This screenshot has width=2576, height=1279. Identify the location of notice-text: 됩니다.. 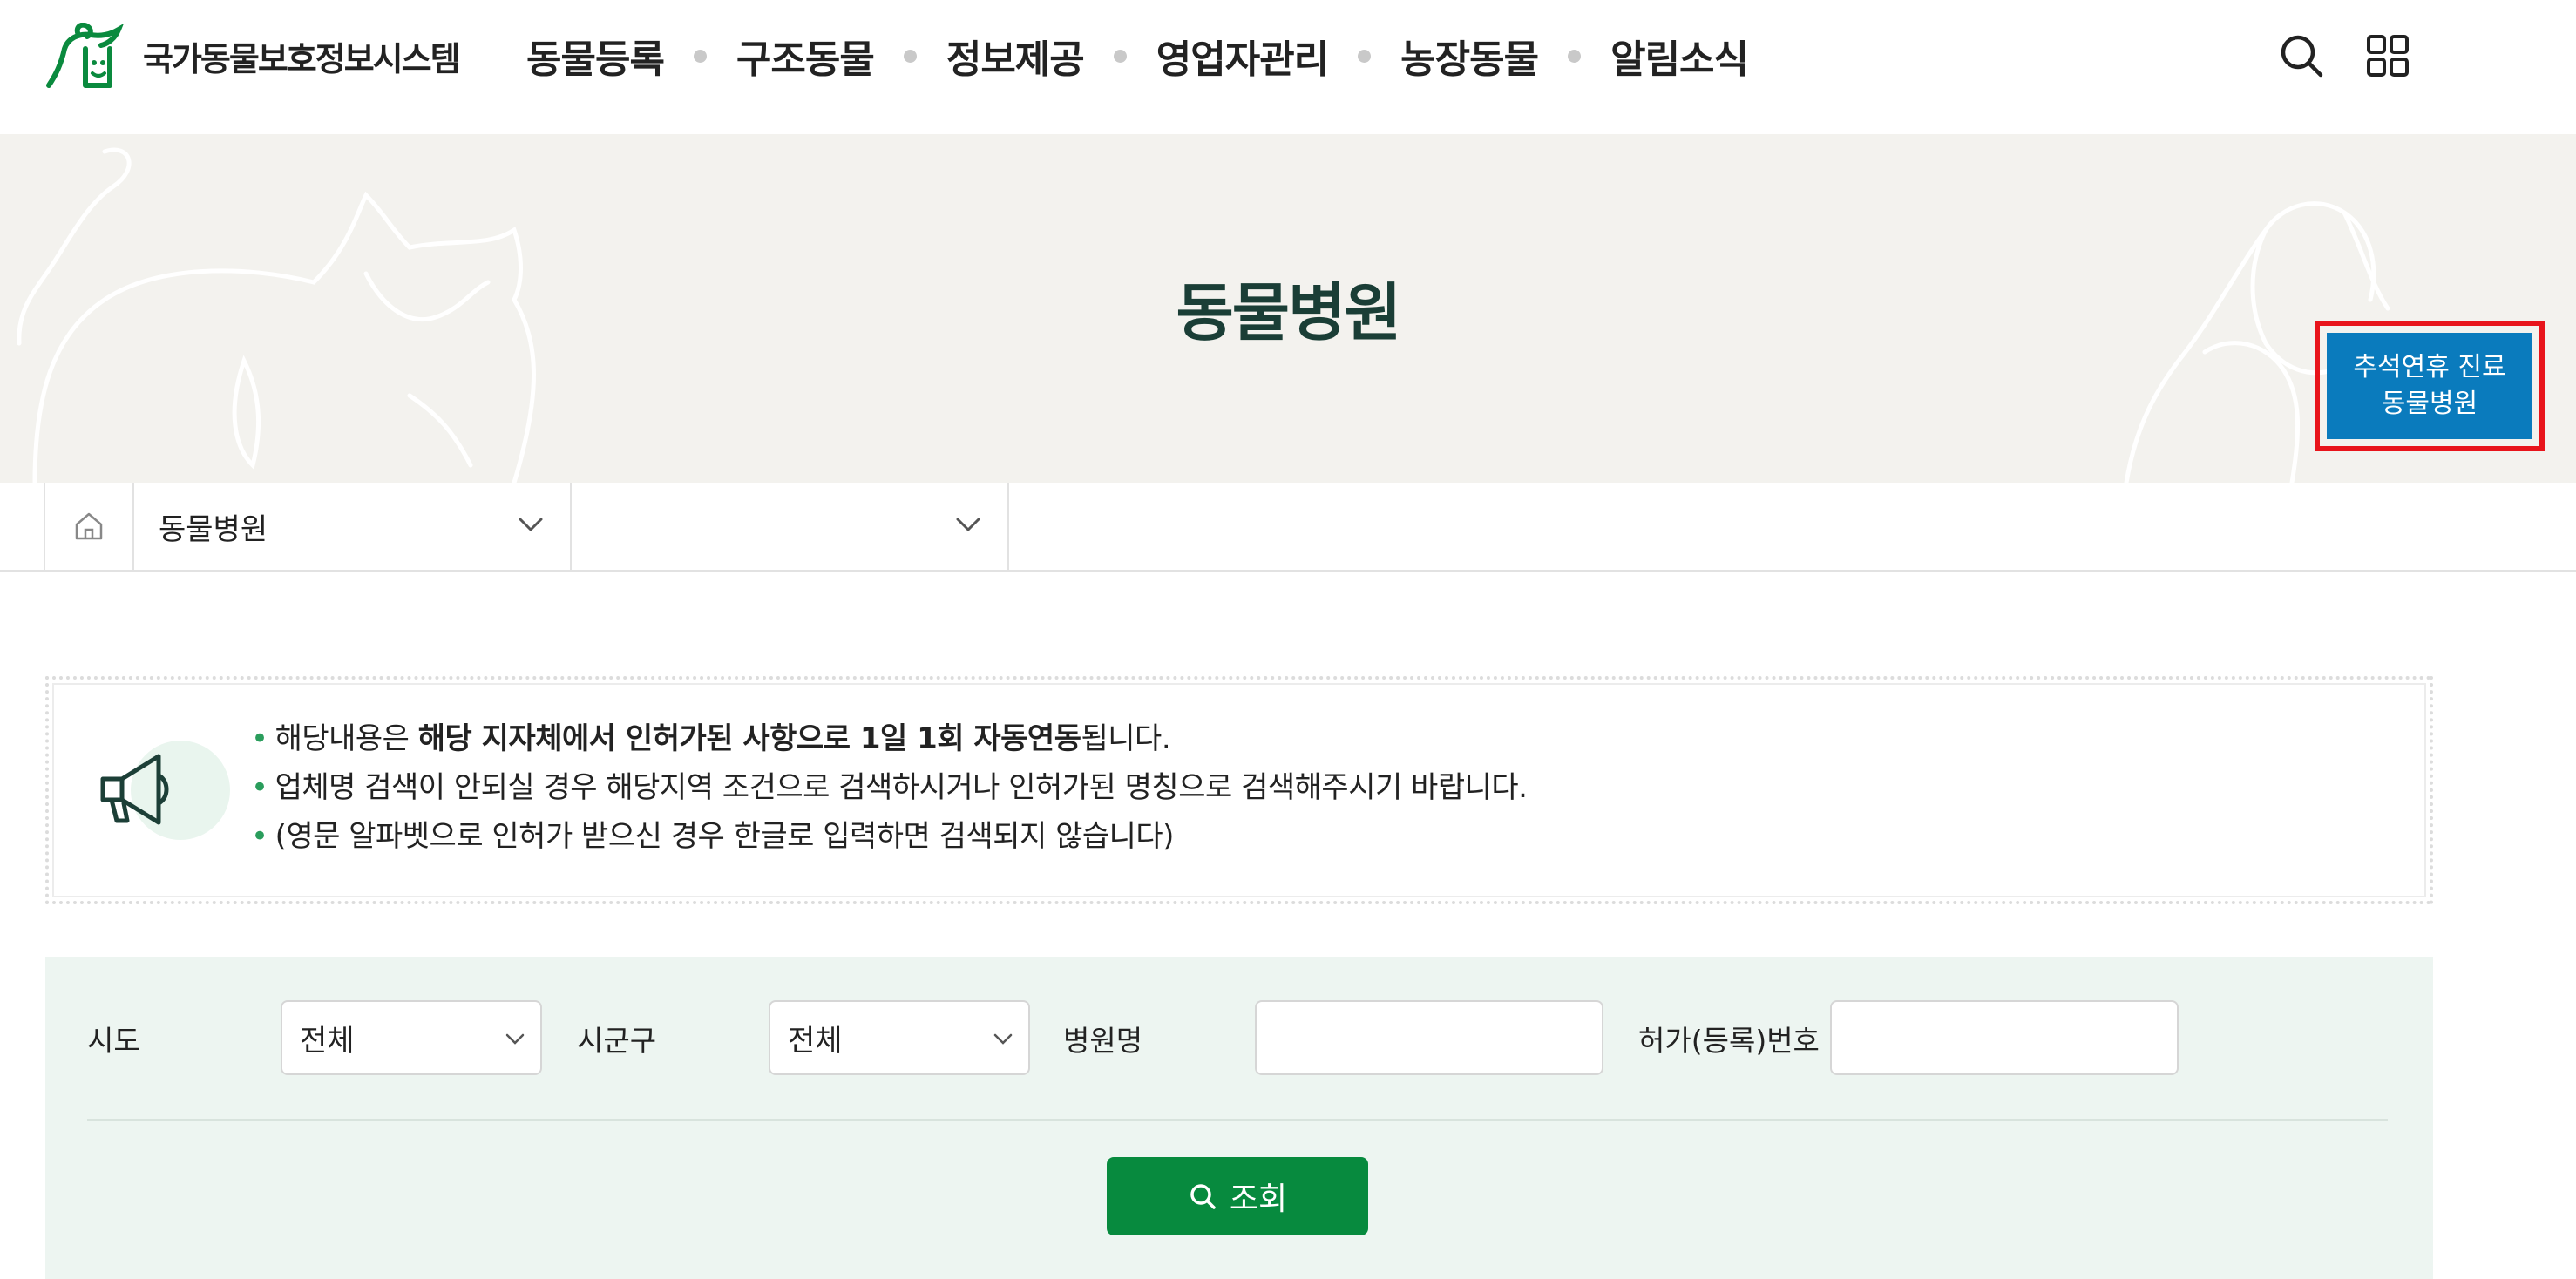
(1126, 738).